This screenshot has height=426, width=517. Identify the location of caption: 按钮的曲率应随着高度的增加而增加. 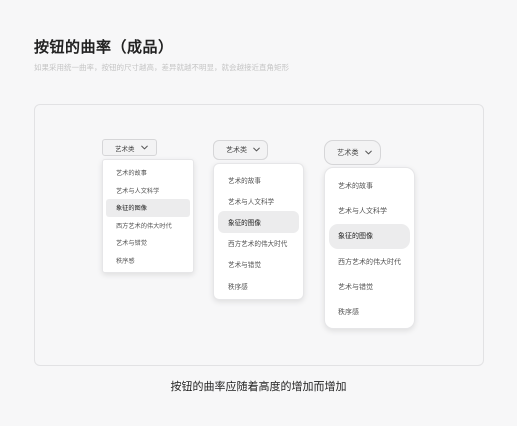
(258, 386).